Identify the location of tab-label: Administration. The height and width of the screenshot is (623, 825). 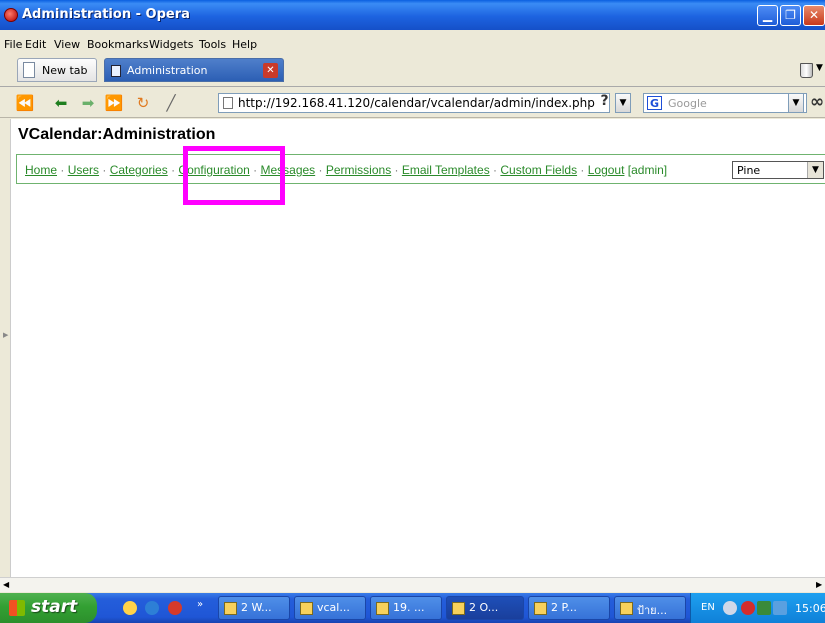
(167, 70).